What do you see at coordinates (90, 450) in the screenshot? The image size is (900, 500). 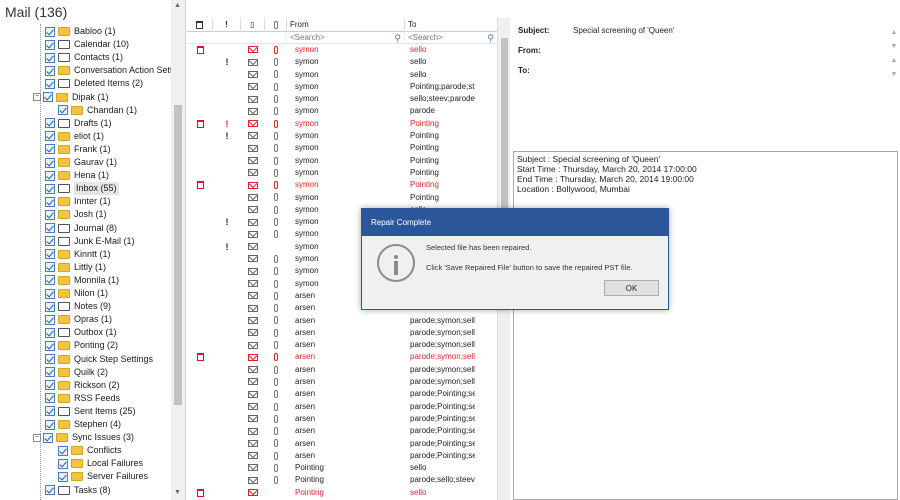 I see `folder-item: Conflicts` at bounding box center [90, 450].